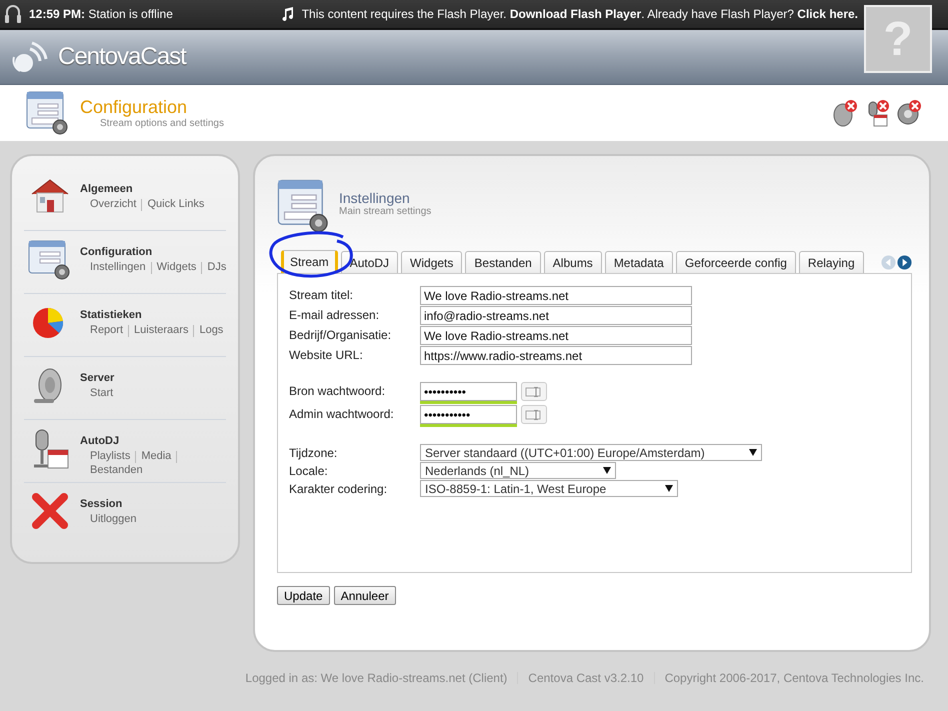 The width and height of the screenshot is (948, 711). Describe the element at coordinates (162, 123) in the screenshot. I see `page-subtitle: Stream options and settings` at that location.